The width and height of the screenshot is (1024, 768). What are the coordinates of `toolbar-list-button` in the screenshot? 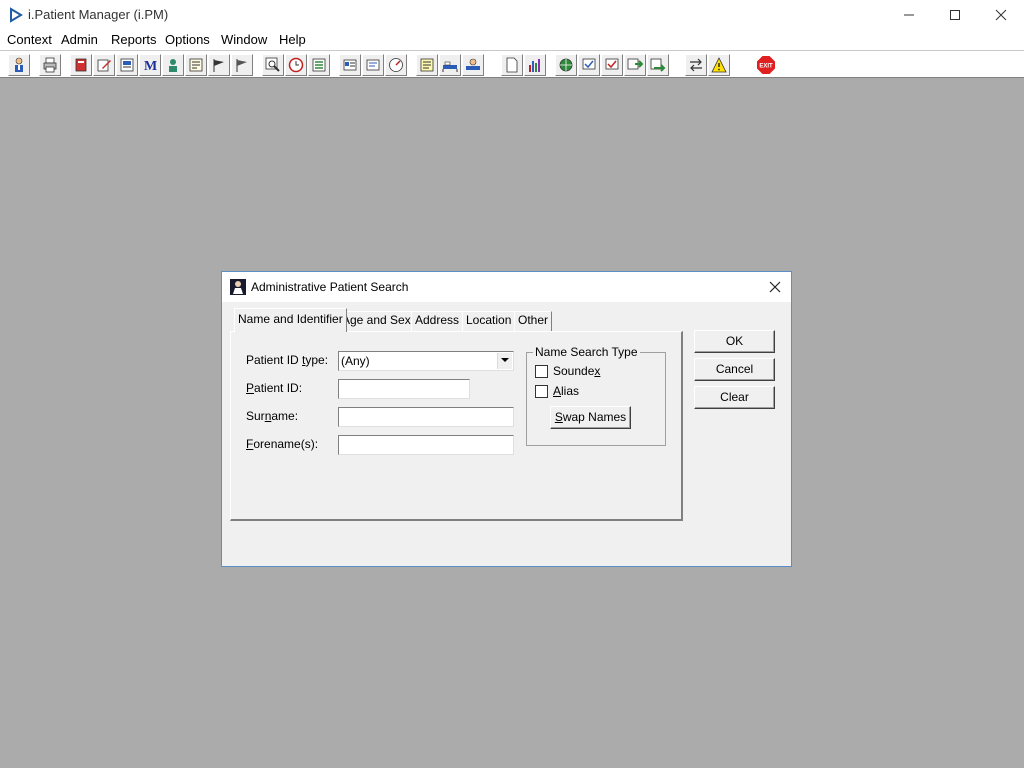 It's located at (319, 65).